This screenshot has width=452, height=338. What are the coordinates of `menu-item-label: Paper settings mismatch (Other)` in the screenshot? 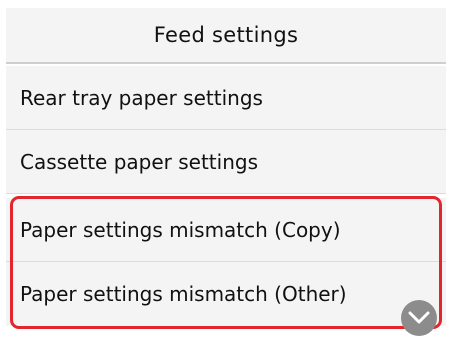 It's located at (183, 294).